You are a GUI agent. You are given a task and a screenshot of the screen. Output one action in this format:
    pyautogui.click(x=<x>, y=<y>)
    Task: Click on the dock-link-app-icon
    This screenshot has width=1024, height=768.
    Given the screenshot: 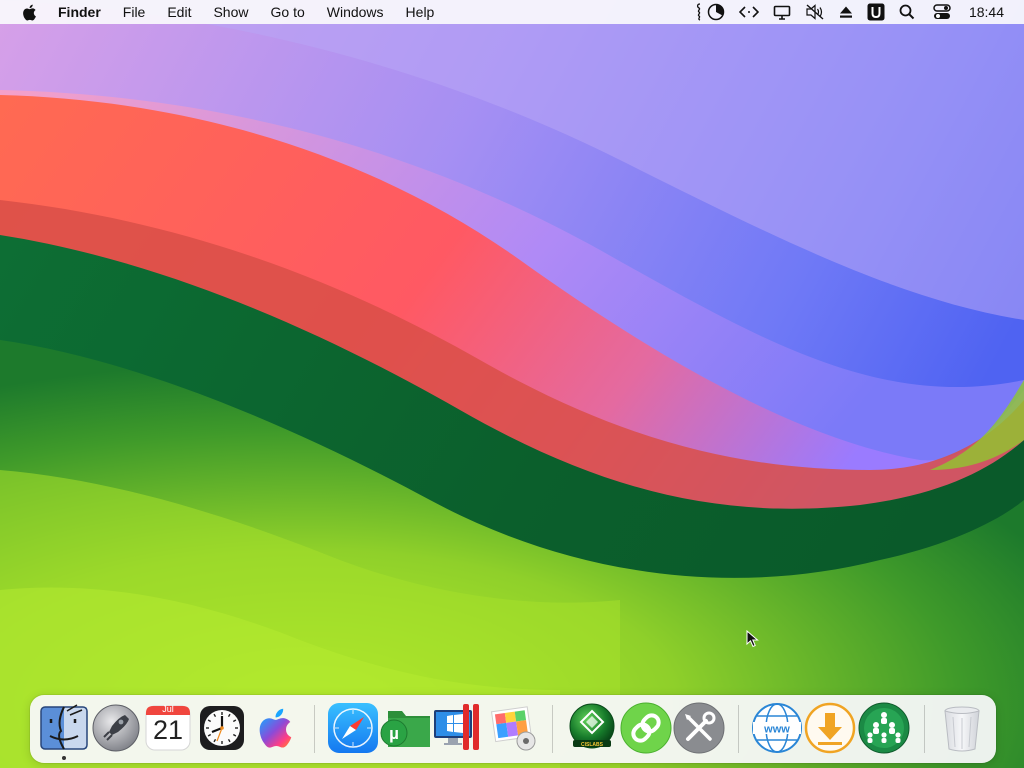 What is the action you would take?
    pyautogui.click(x=646, y=728)
    